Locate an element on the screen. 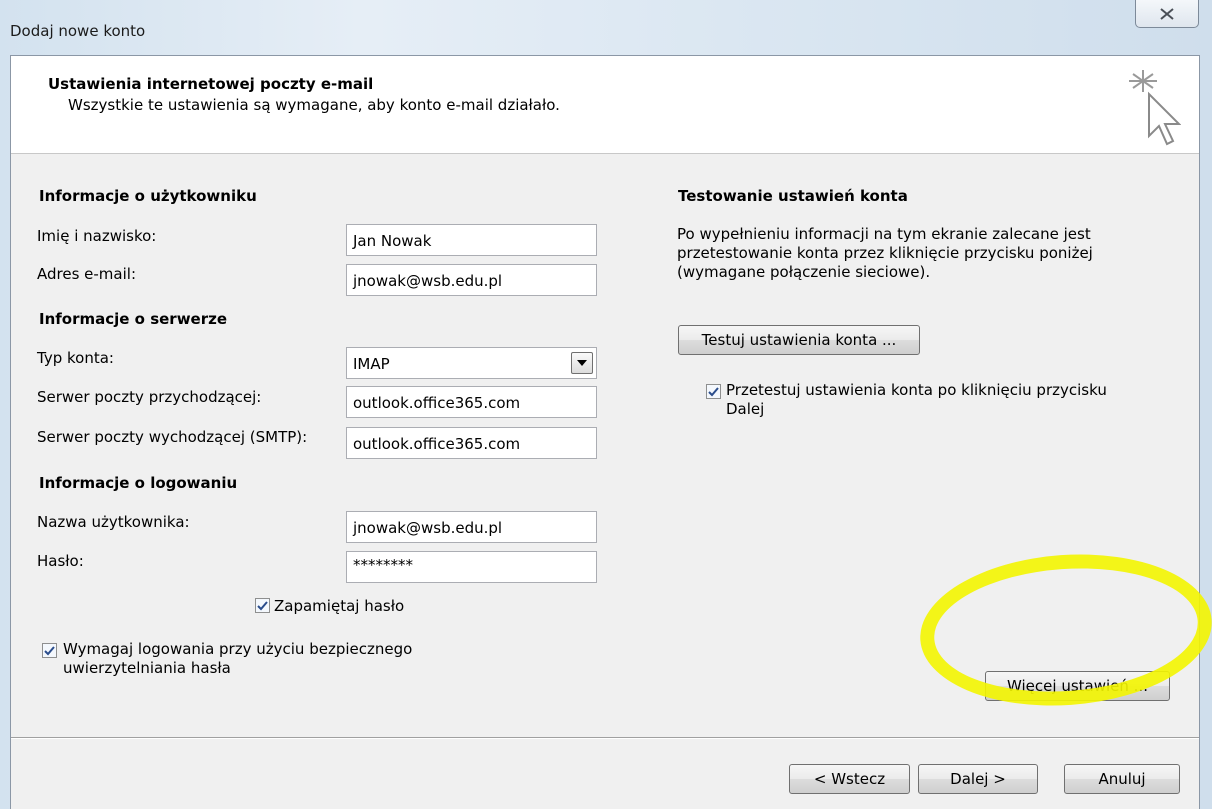 The width and height of the screenshot is (1212, 809). username-field: jnowak@wsb.edu.pl is located at coordinates (471, 527).